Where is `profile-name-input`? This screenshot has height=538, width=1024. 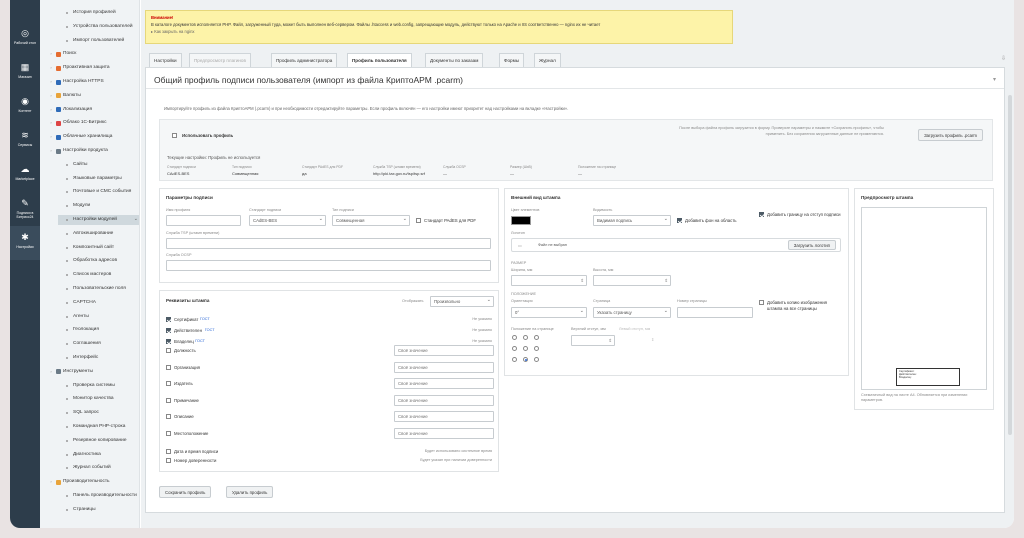 profile-name-input is located at coordinates (203, 220).